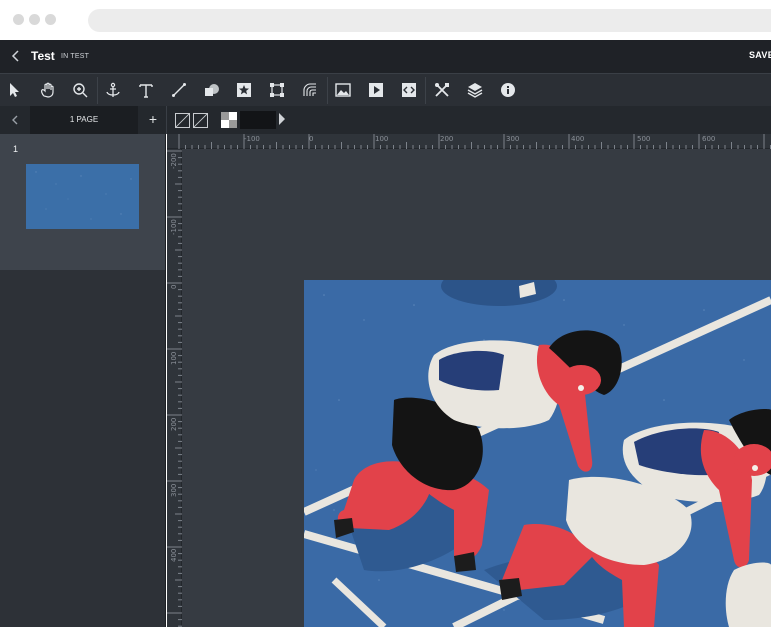 The height and width of the screenshot is (627, 771). What do you see at coordinates (113, 90) in the screenshot?
I see `anchor-icon` at bounding box center [113, 90].